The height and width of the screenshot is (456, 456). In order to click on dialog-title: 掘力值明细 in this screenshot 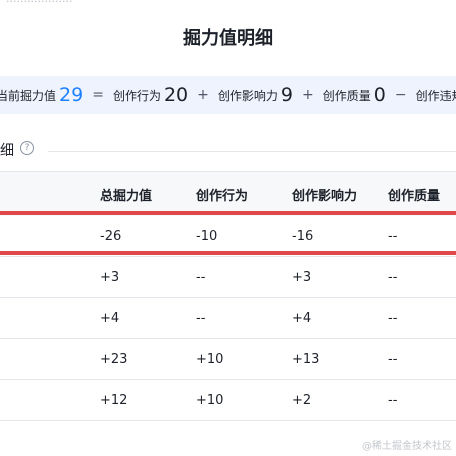, I will do `click(228, 38)`.